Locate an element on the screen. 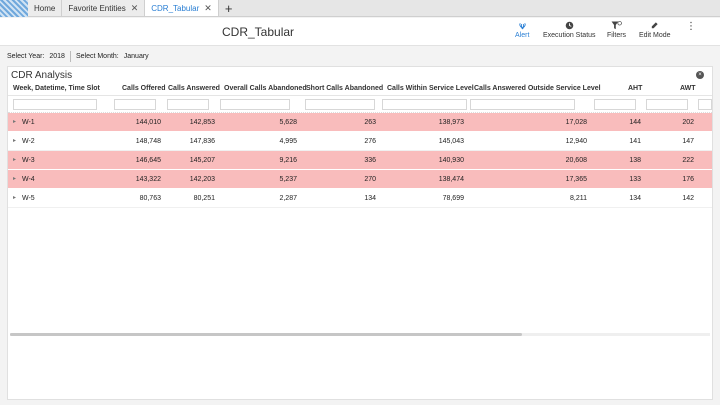 The width and height of the screenshot is (720, 405). table-cell: 222 is located at coordinates (688, 160).